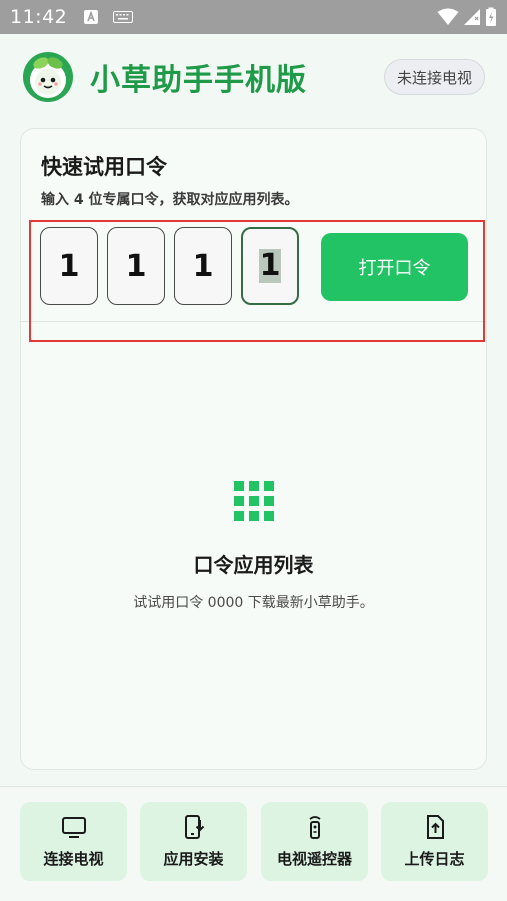  Describe the element at coordinates (194, 827) in the screenshot. I see `app-install-icon` at that location.